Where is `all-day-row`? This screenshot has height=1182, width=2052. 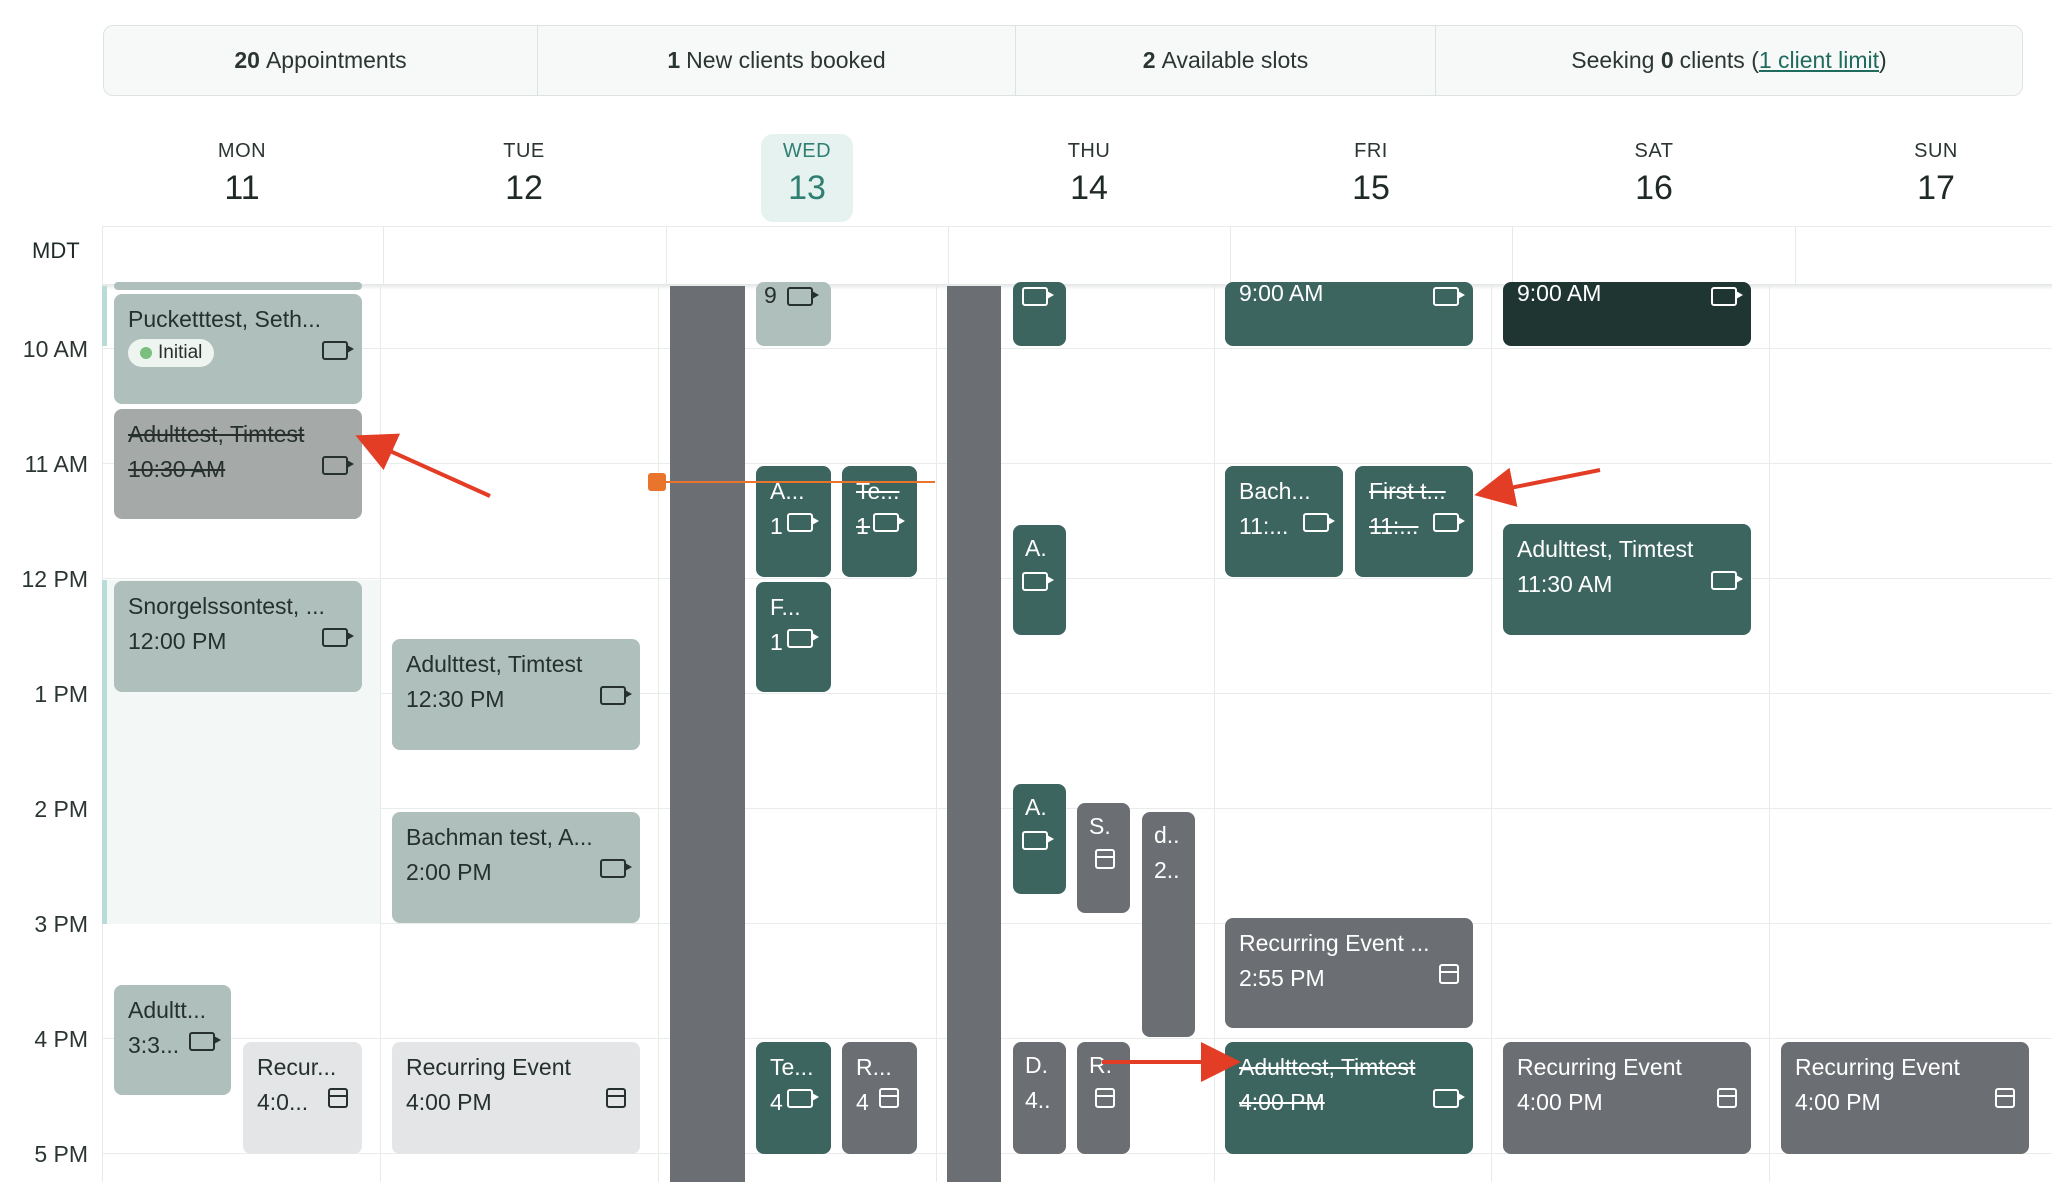
all-day-row is located at coordinates (1077, 256).